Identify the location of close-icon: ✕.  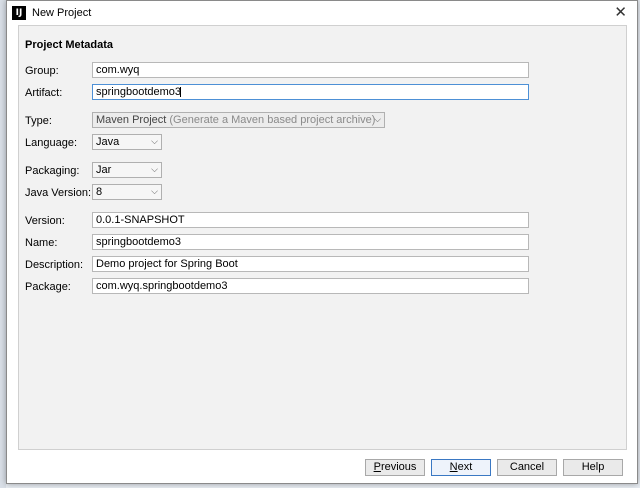
(620, 12).